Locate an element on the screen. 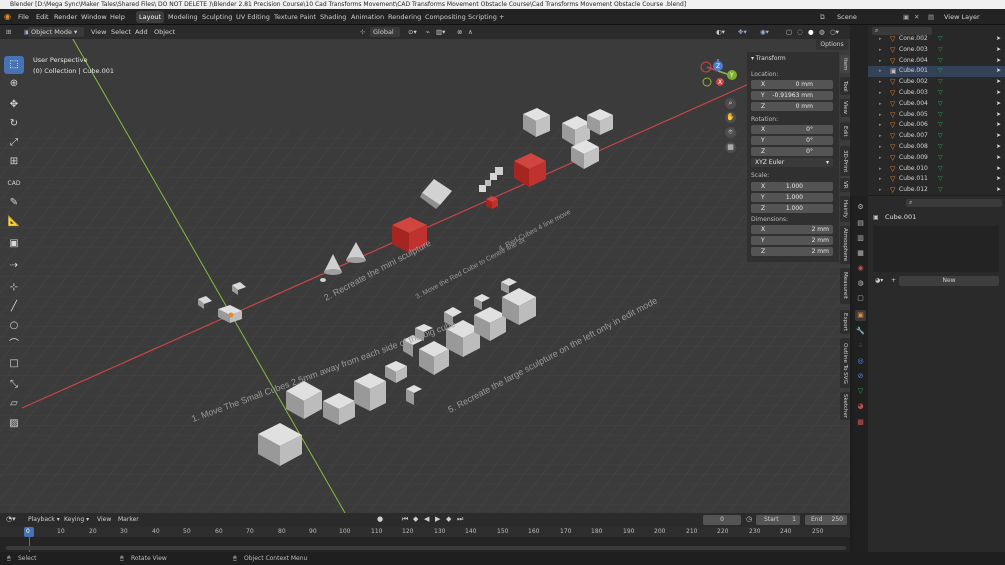 This screenshot has width=1005, height=565. object-properties-icon: ▣ is located at coordinates (860, 315).